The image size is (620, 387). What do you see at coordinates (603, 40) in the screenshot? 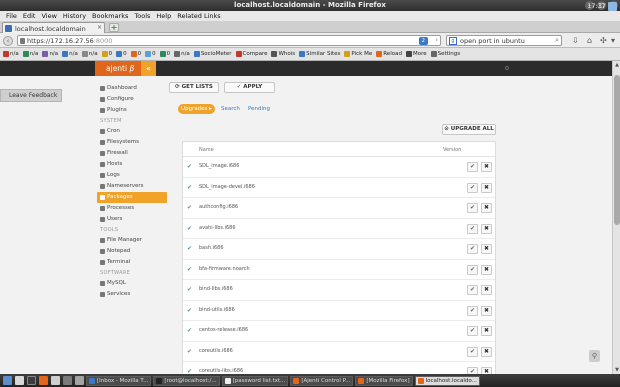
I see `tools-icon: ✣` at bounding box center [603, 40].